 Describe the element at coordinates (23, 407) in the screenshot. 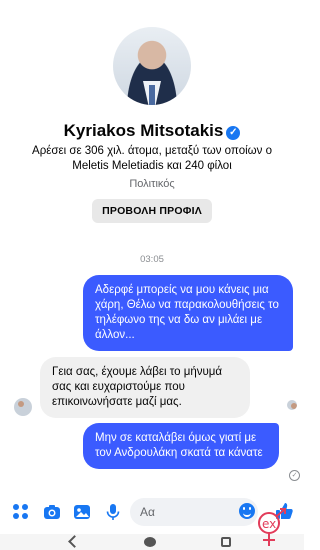

I see `sender-avatar` at that location.